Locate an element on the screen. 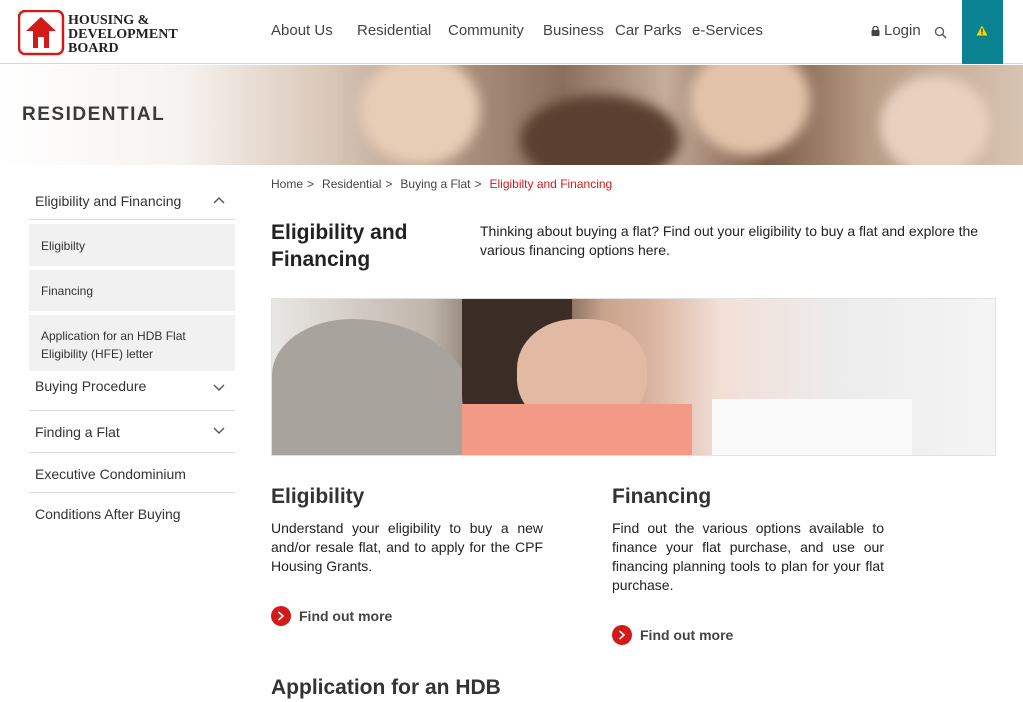 The width and height of the screenshot is (1023, 702). hero-banner: RESIDENTIAL is located at coordinates (511, 115).